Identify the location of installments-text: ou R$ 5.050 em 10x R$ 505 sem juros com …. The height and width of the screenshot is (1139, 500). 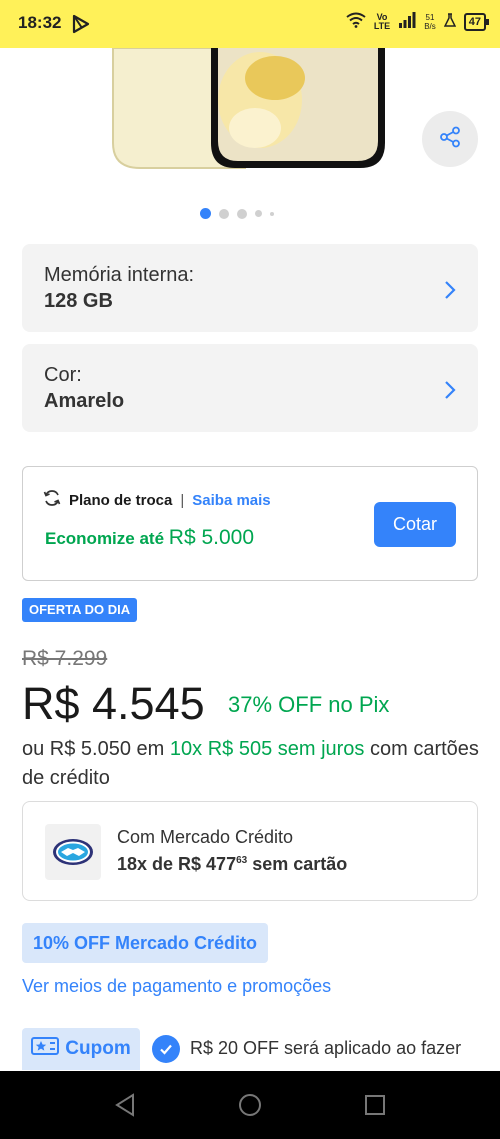
(252, 764).